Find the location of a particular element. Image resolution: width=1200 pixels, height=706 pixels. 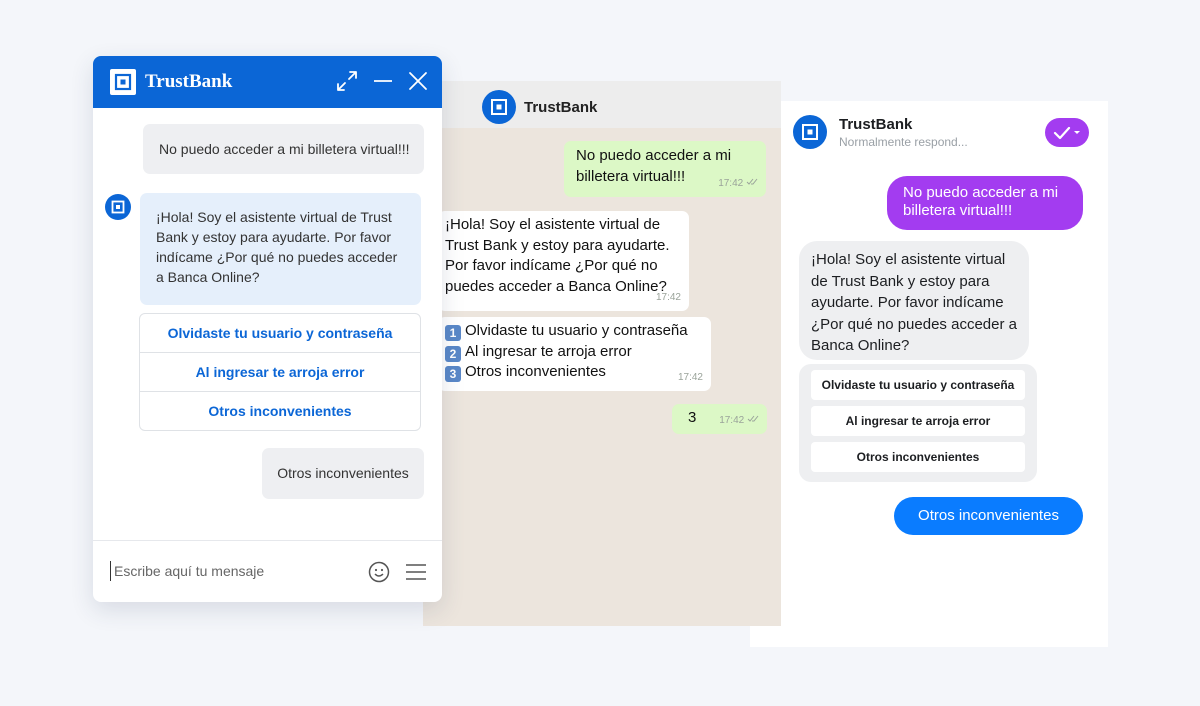

whatsapp-option: 2 Al ingresar te arroja error is located at coordinates (574, 352).